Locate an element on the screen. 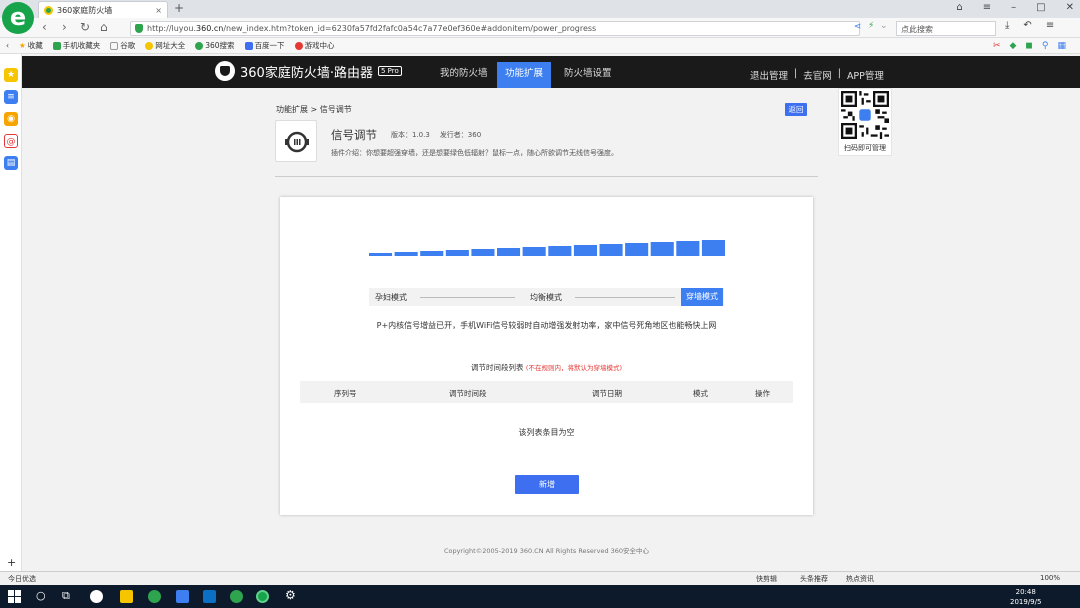  plugin-publisher: 发行者：360 is located at coordinates (460, 135).